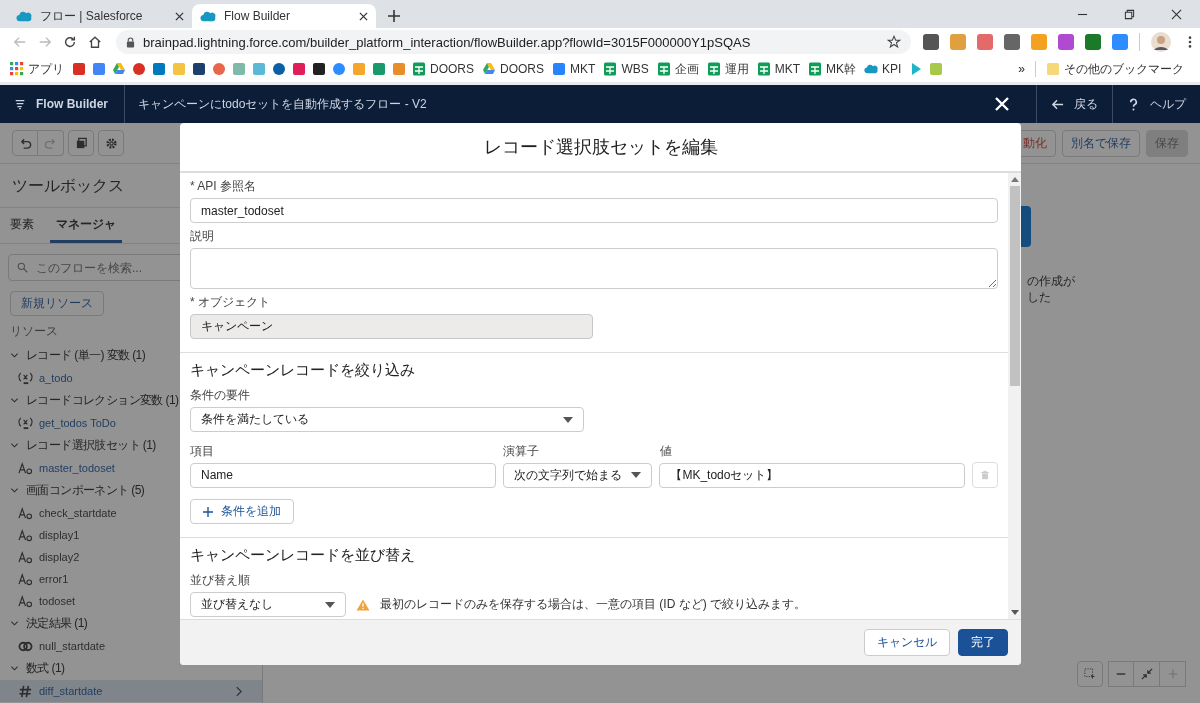  Describe the element at coordinates (594, 210) in the screenshot. I see `api-name-field: master_todoset` at that location.